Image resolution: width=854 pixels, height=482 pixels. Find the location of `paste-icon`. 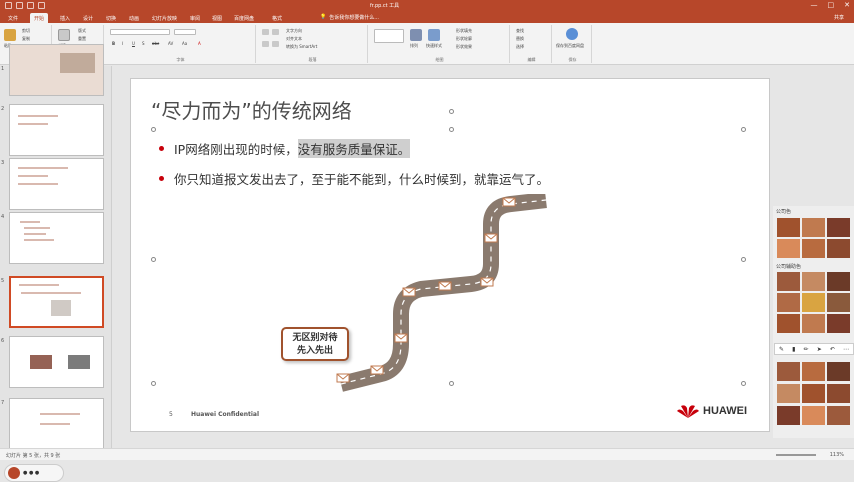

paste-icon is located at coordinates (10, 35).